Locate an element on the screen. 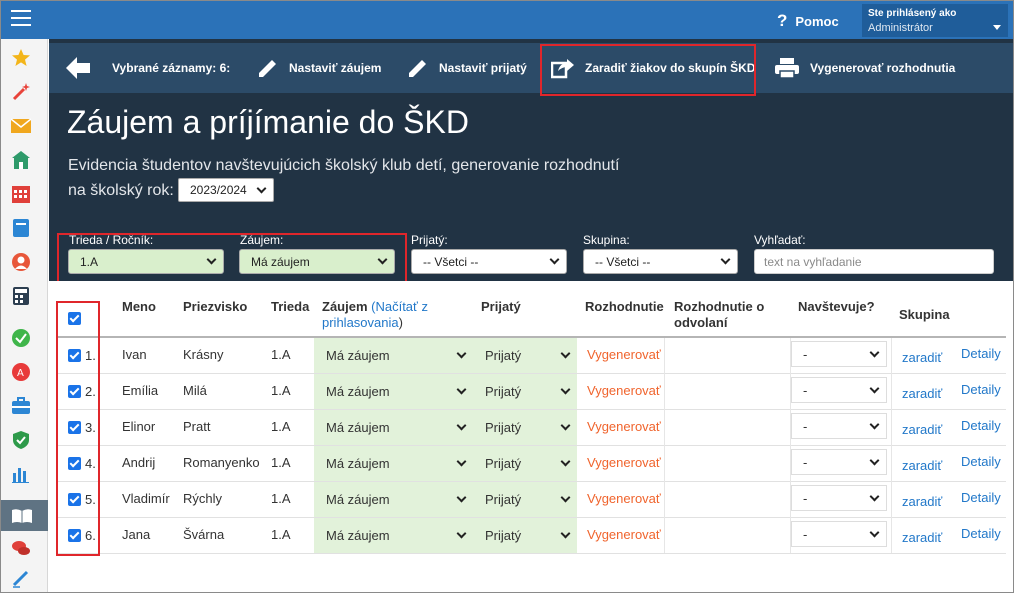 The height and width of the screenshot is (593, 1014). hamburger-menu-icon is located at coordinates (21, 19).